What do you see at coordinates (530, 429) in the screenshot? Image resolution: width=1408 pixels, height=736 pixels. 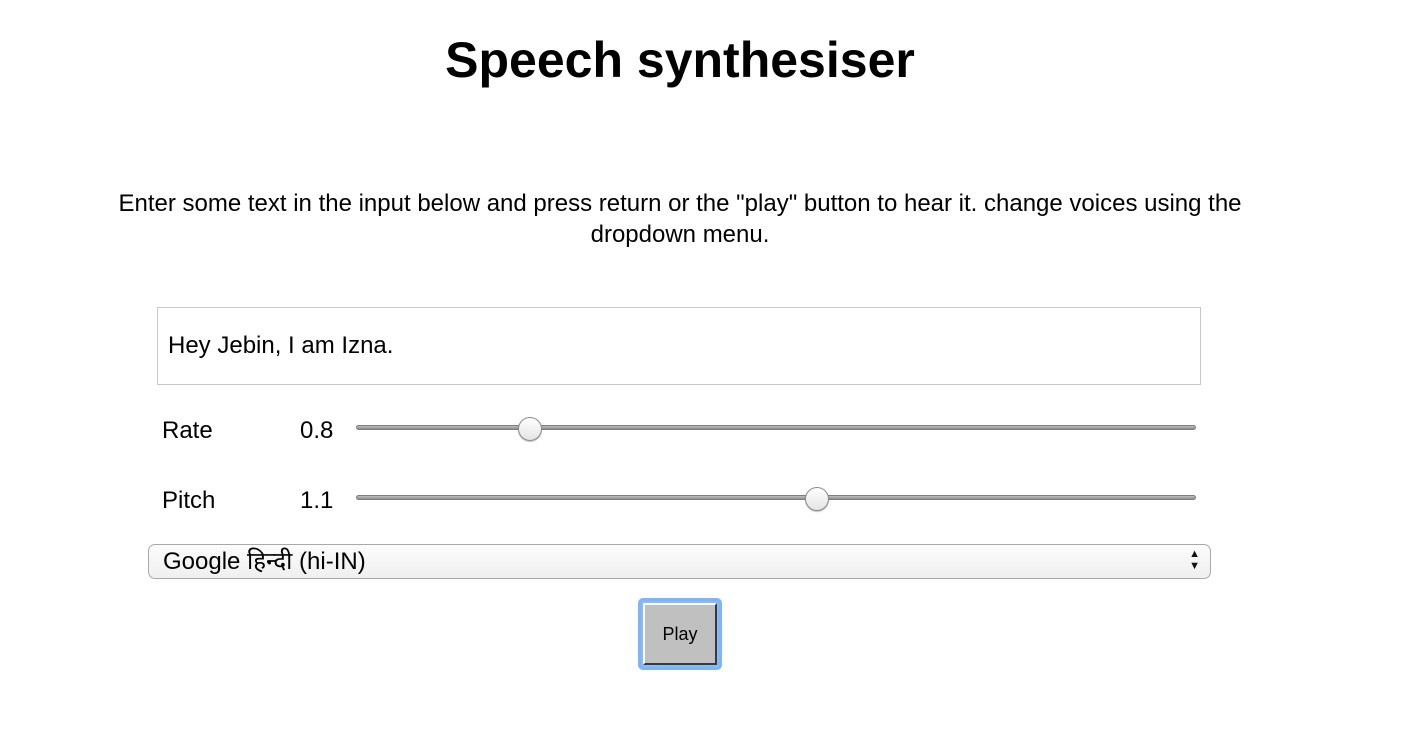 I see `rate-slider-thumb` at bounding box center [530, 429].